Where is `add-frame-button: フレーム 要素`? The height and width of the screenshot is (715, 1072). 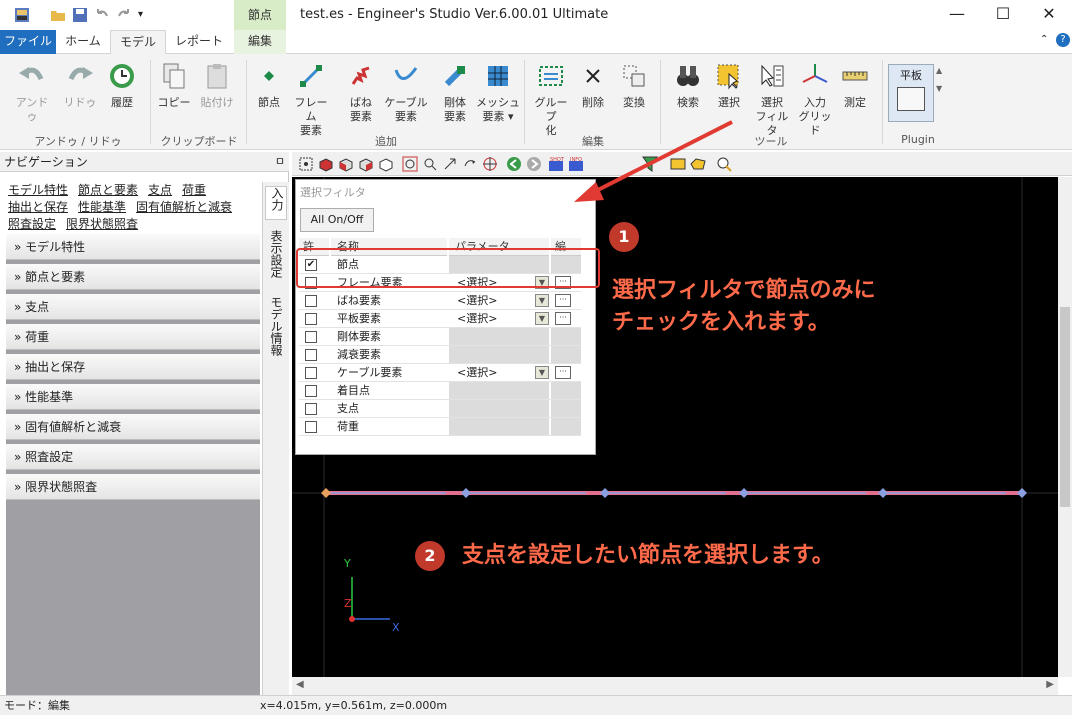 add-frame-button: フレーム 要素 is located at coordinates (311, 99).